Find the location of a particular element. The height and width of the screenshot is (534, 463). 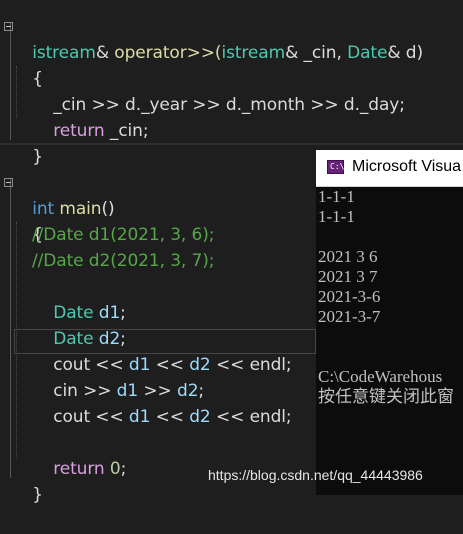

field-token: _day is located at coordinates (379, 105).